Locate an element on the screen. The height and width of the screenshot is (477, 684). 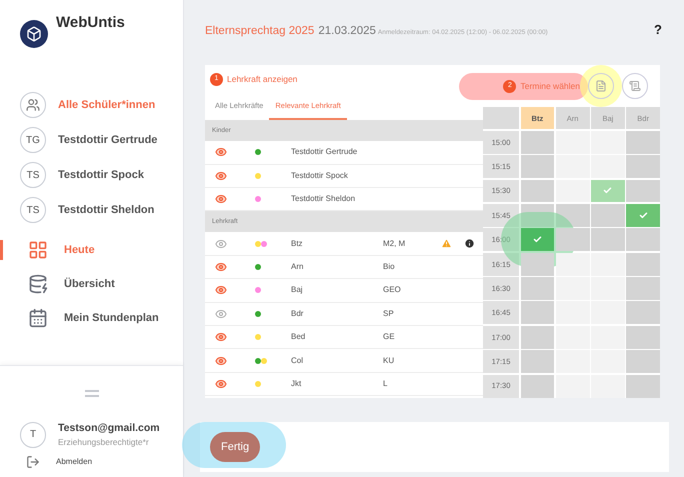
event-title: Elternsprechtag 2025 is located at coordinates (259, 31).